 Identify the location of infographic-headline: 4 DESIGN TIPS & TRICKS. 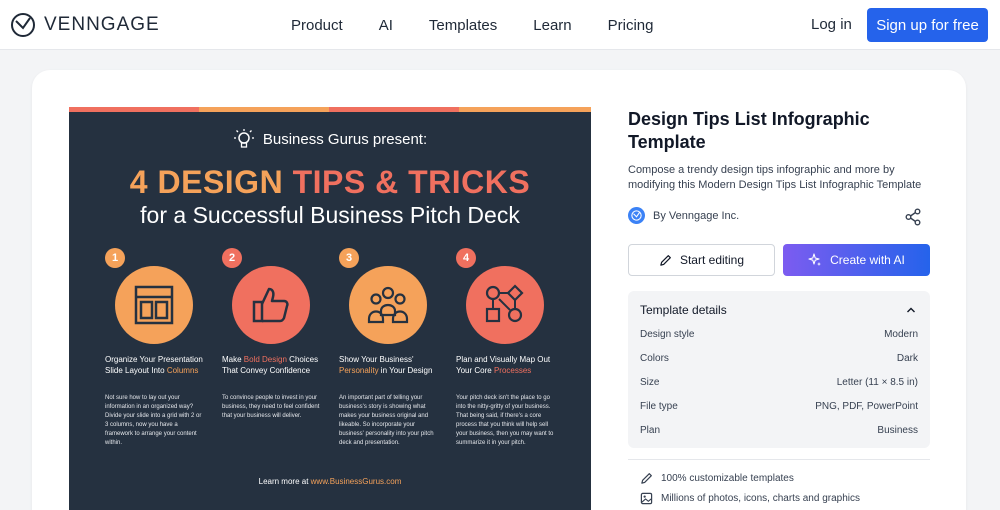
(330, 182).